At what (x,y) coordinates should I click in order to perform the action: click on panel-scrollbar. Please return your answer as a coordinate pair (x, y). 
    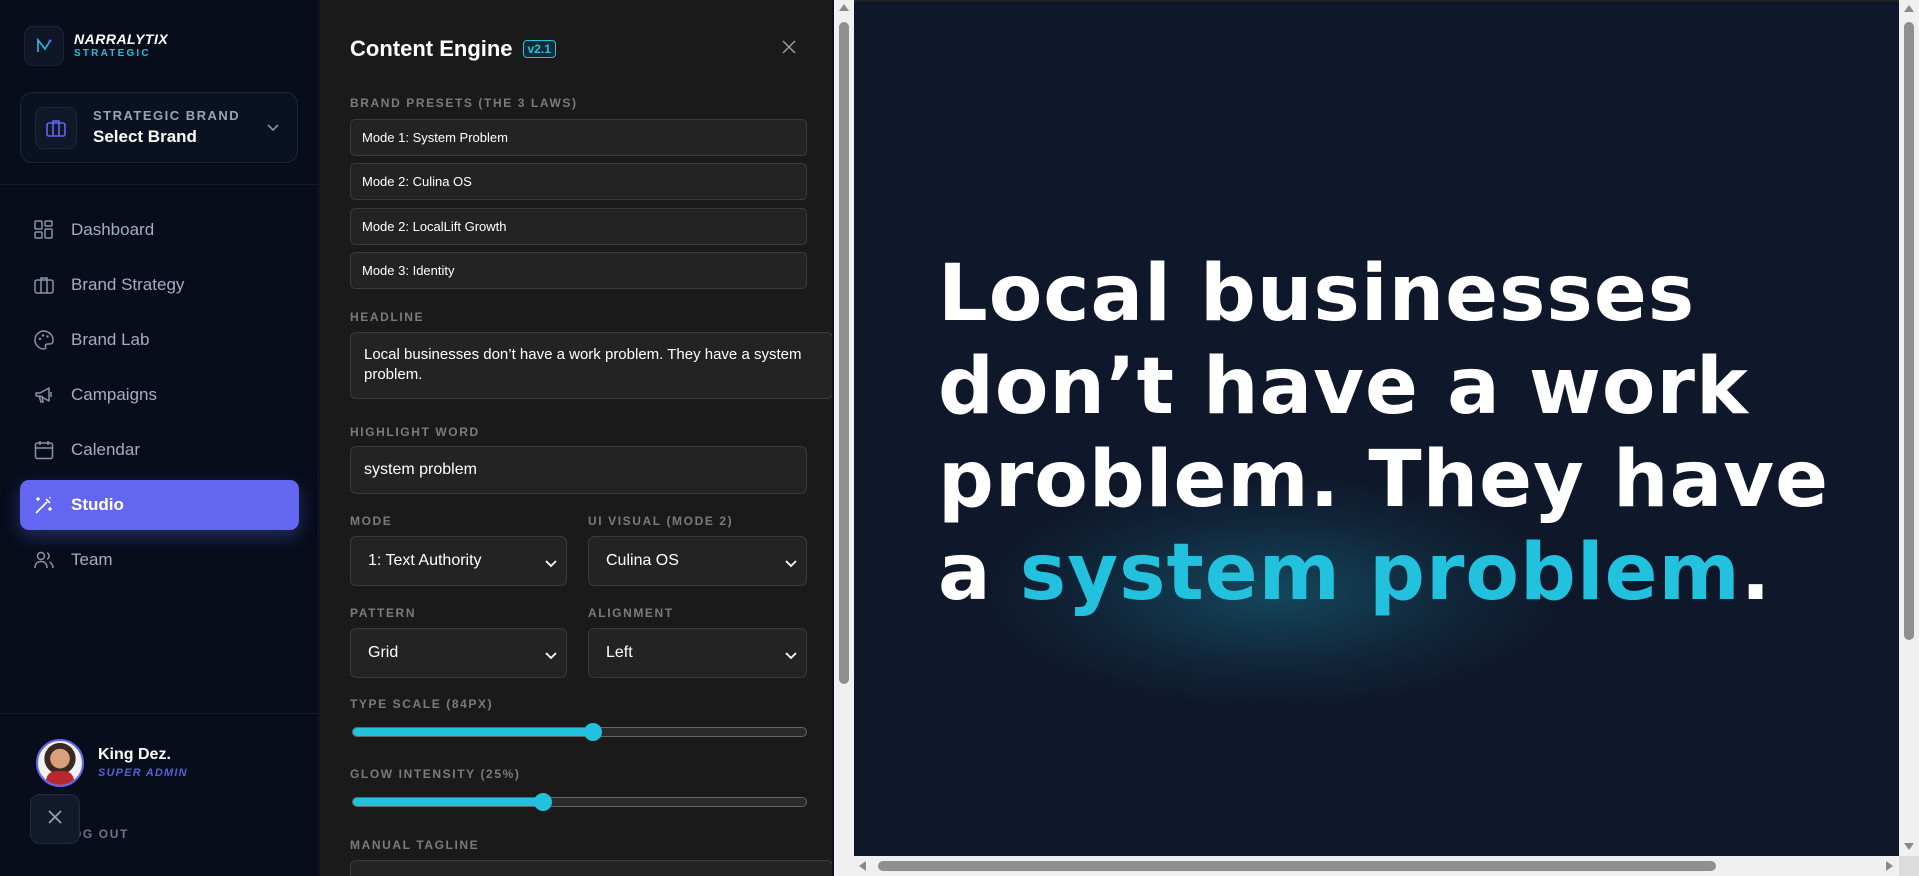
    Looking at the image, I should click on (844, 438).